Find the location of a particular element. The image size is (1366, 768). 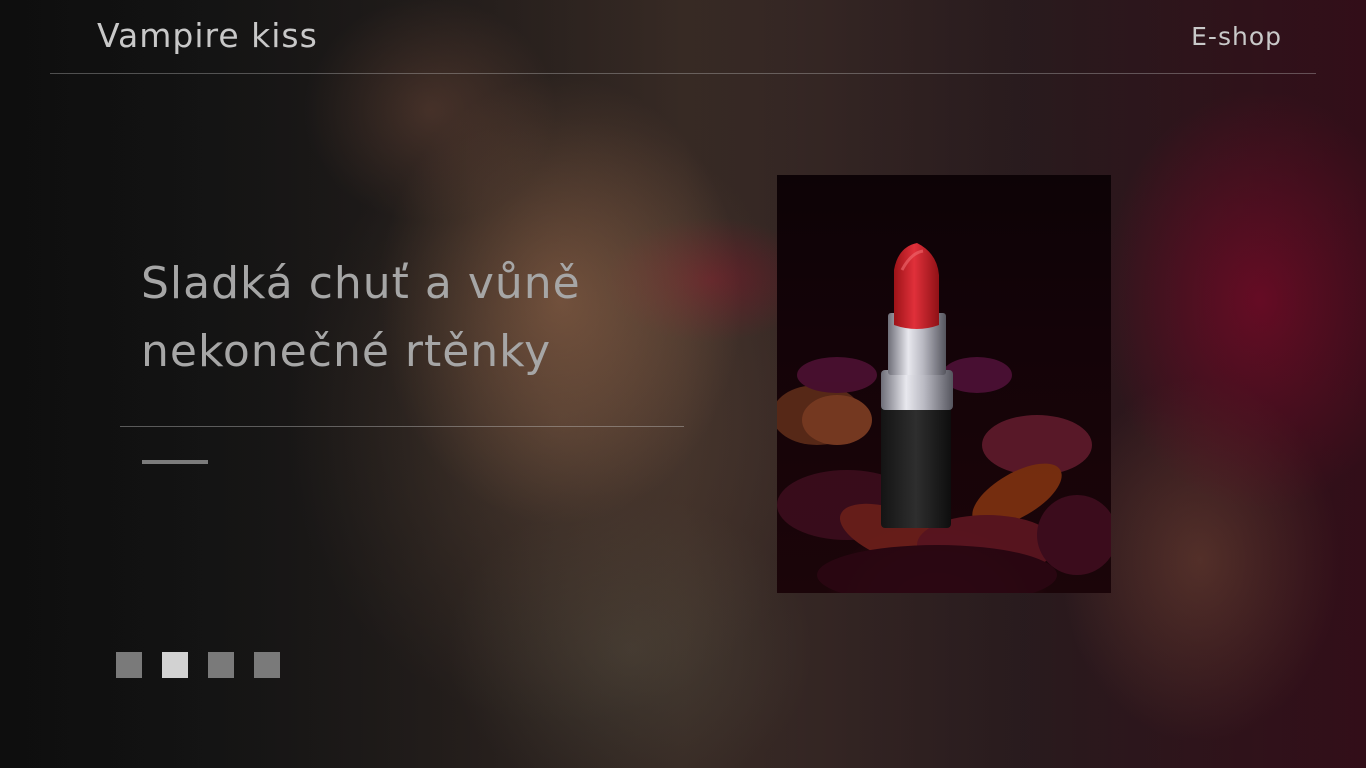

product-image is located at coordinates (944, 384).